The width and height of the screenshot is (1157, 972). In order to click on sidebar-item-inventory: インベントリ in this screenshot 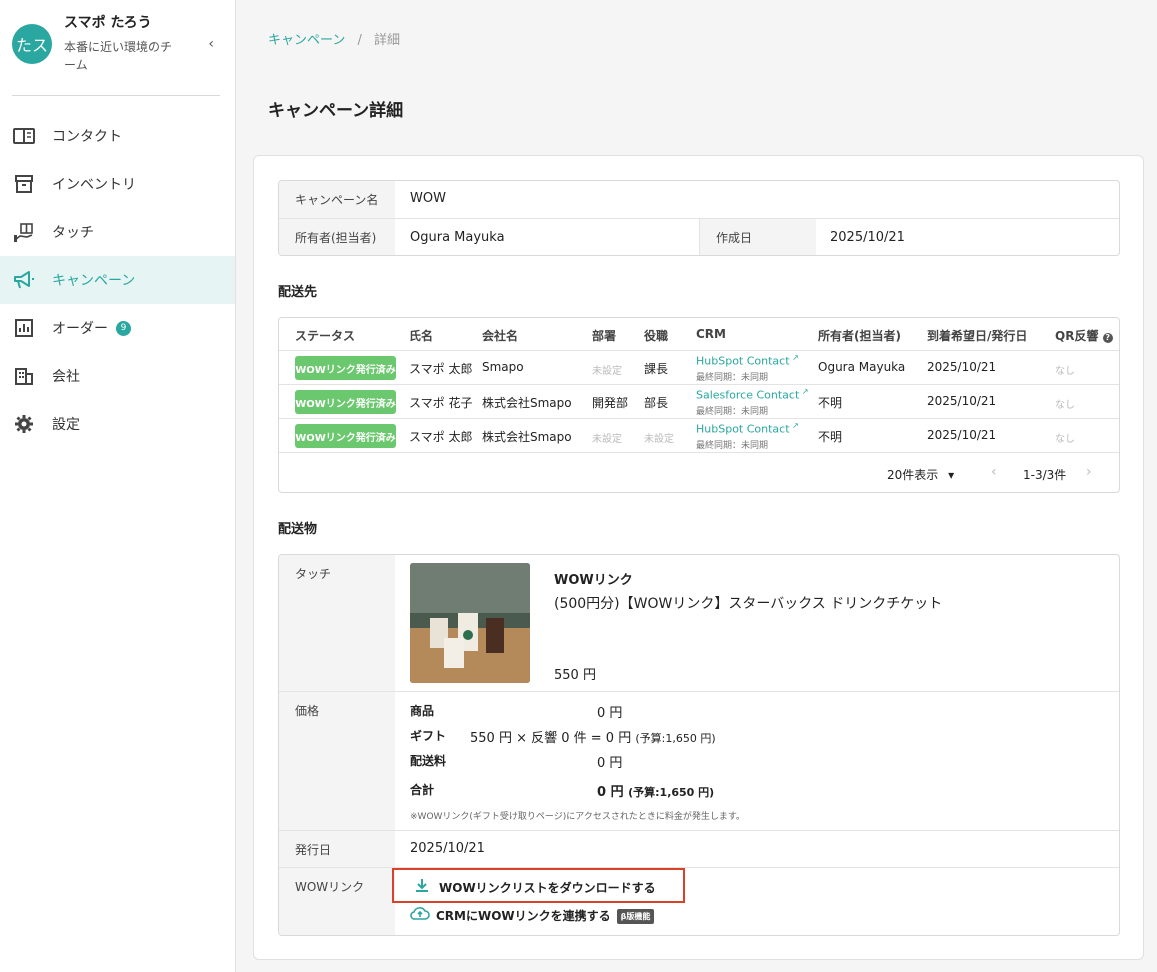, I will do `click(117, 184)`.